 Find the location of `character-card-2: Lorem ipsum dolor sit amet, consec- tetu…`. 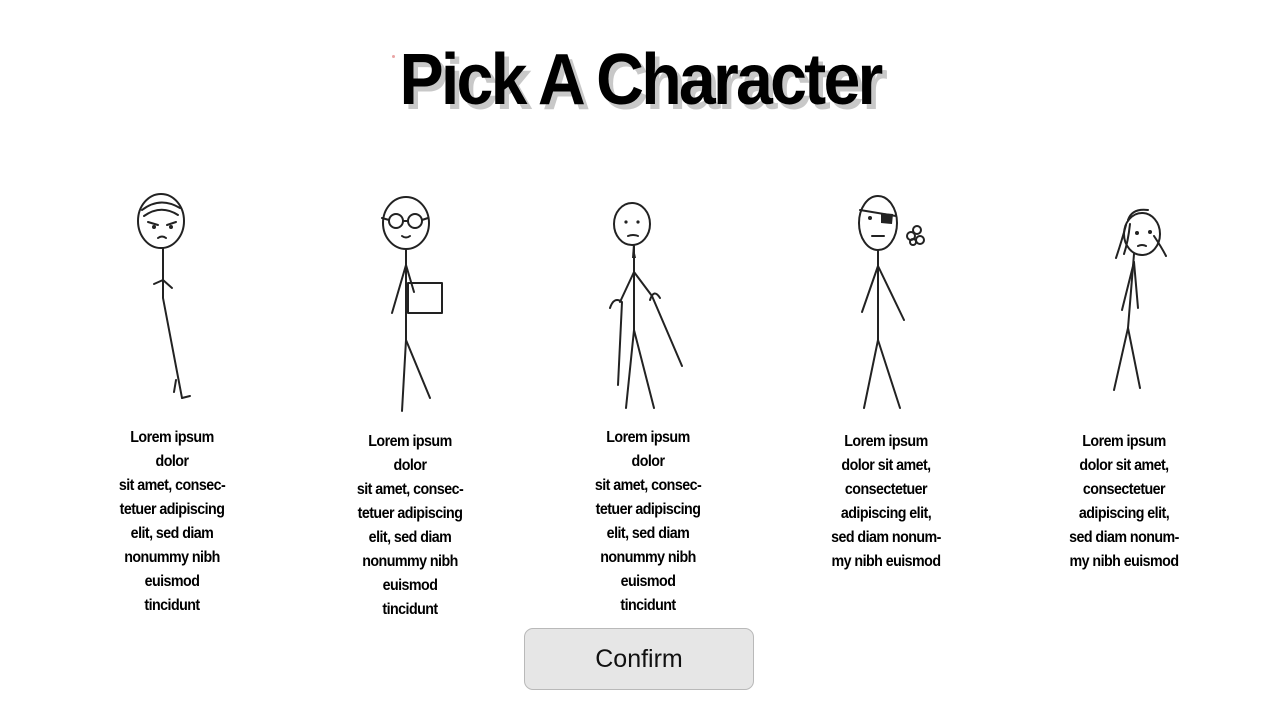

character-card-2: Lorem ipsum dolor sit amet, consec- tetu… is located at coordinates (410, 399).